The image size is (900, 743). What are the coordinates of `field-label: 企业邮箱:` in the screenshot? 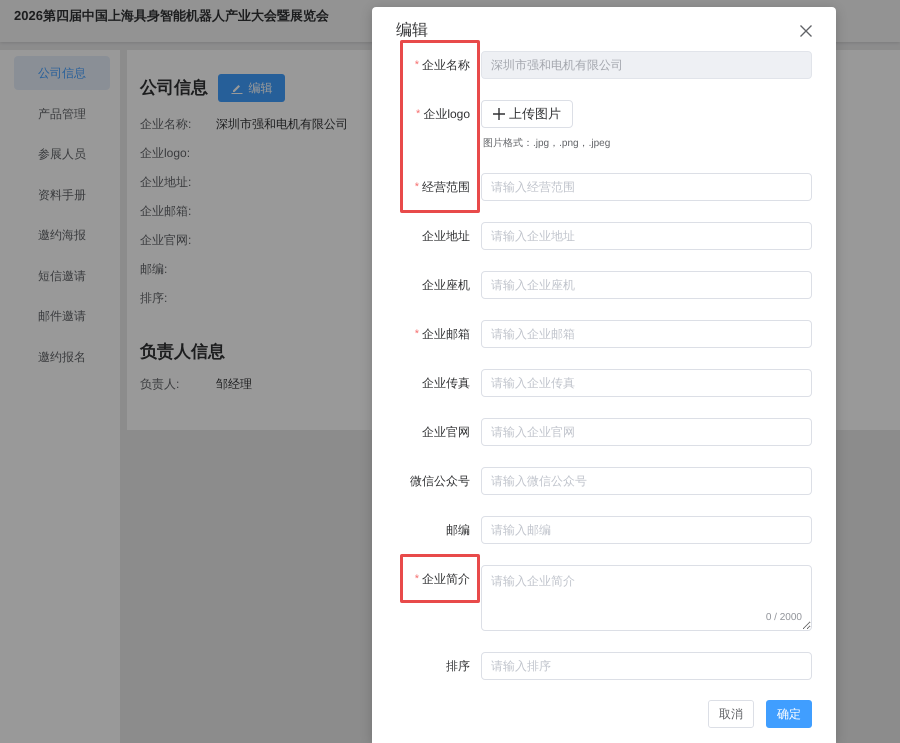 It's located at (166, 211).